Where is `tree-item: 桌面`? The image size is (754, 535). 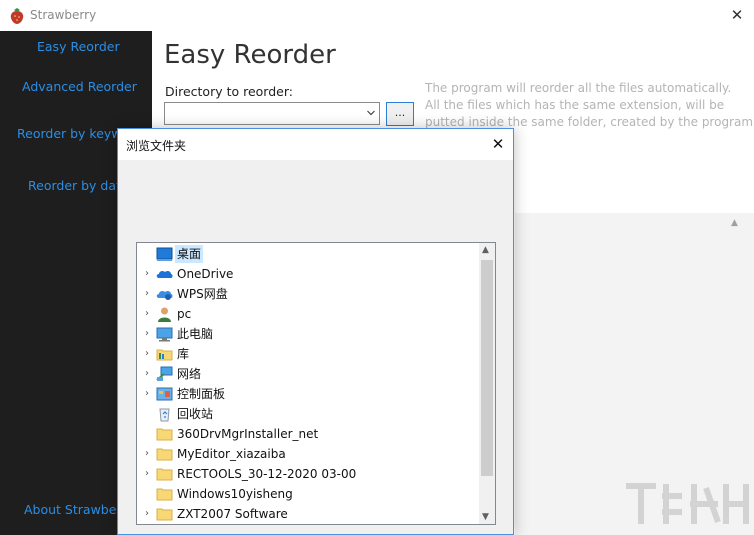
tree-item: 桌面 is located at coordinates (307, 254).